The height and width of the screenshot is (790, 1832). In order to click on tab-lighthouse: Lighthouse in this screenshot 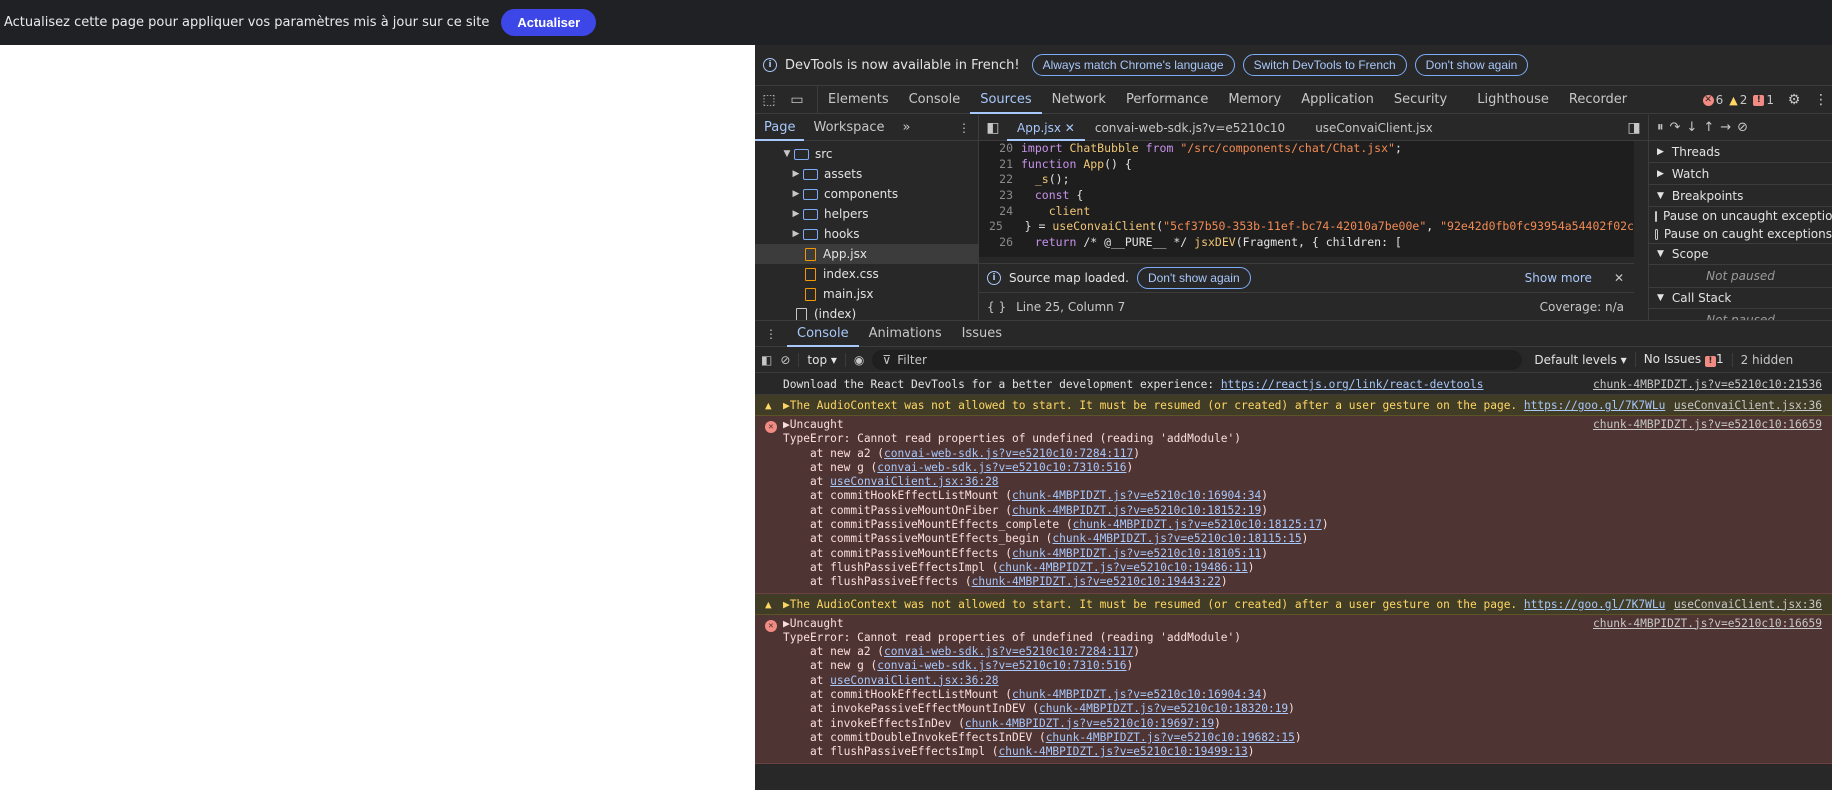, I will do `click(1513, 100)`.